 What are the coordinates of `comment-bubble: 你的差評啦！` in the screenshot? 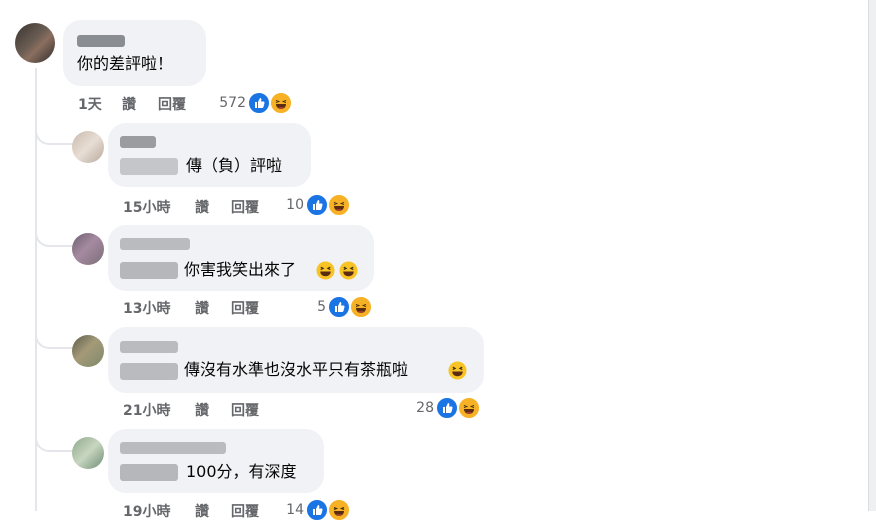 It's located at (134, 53).